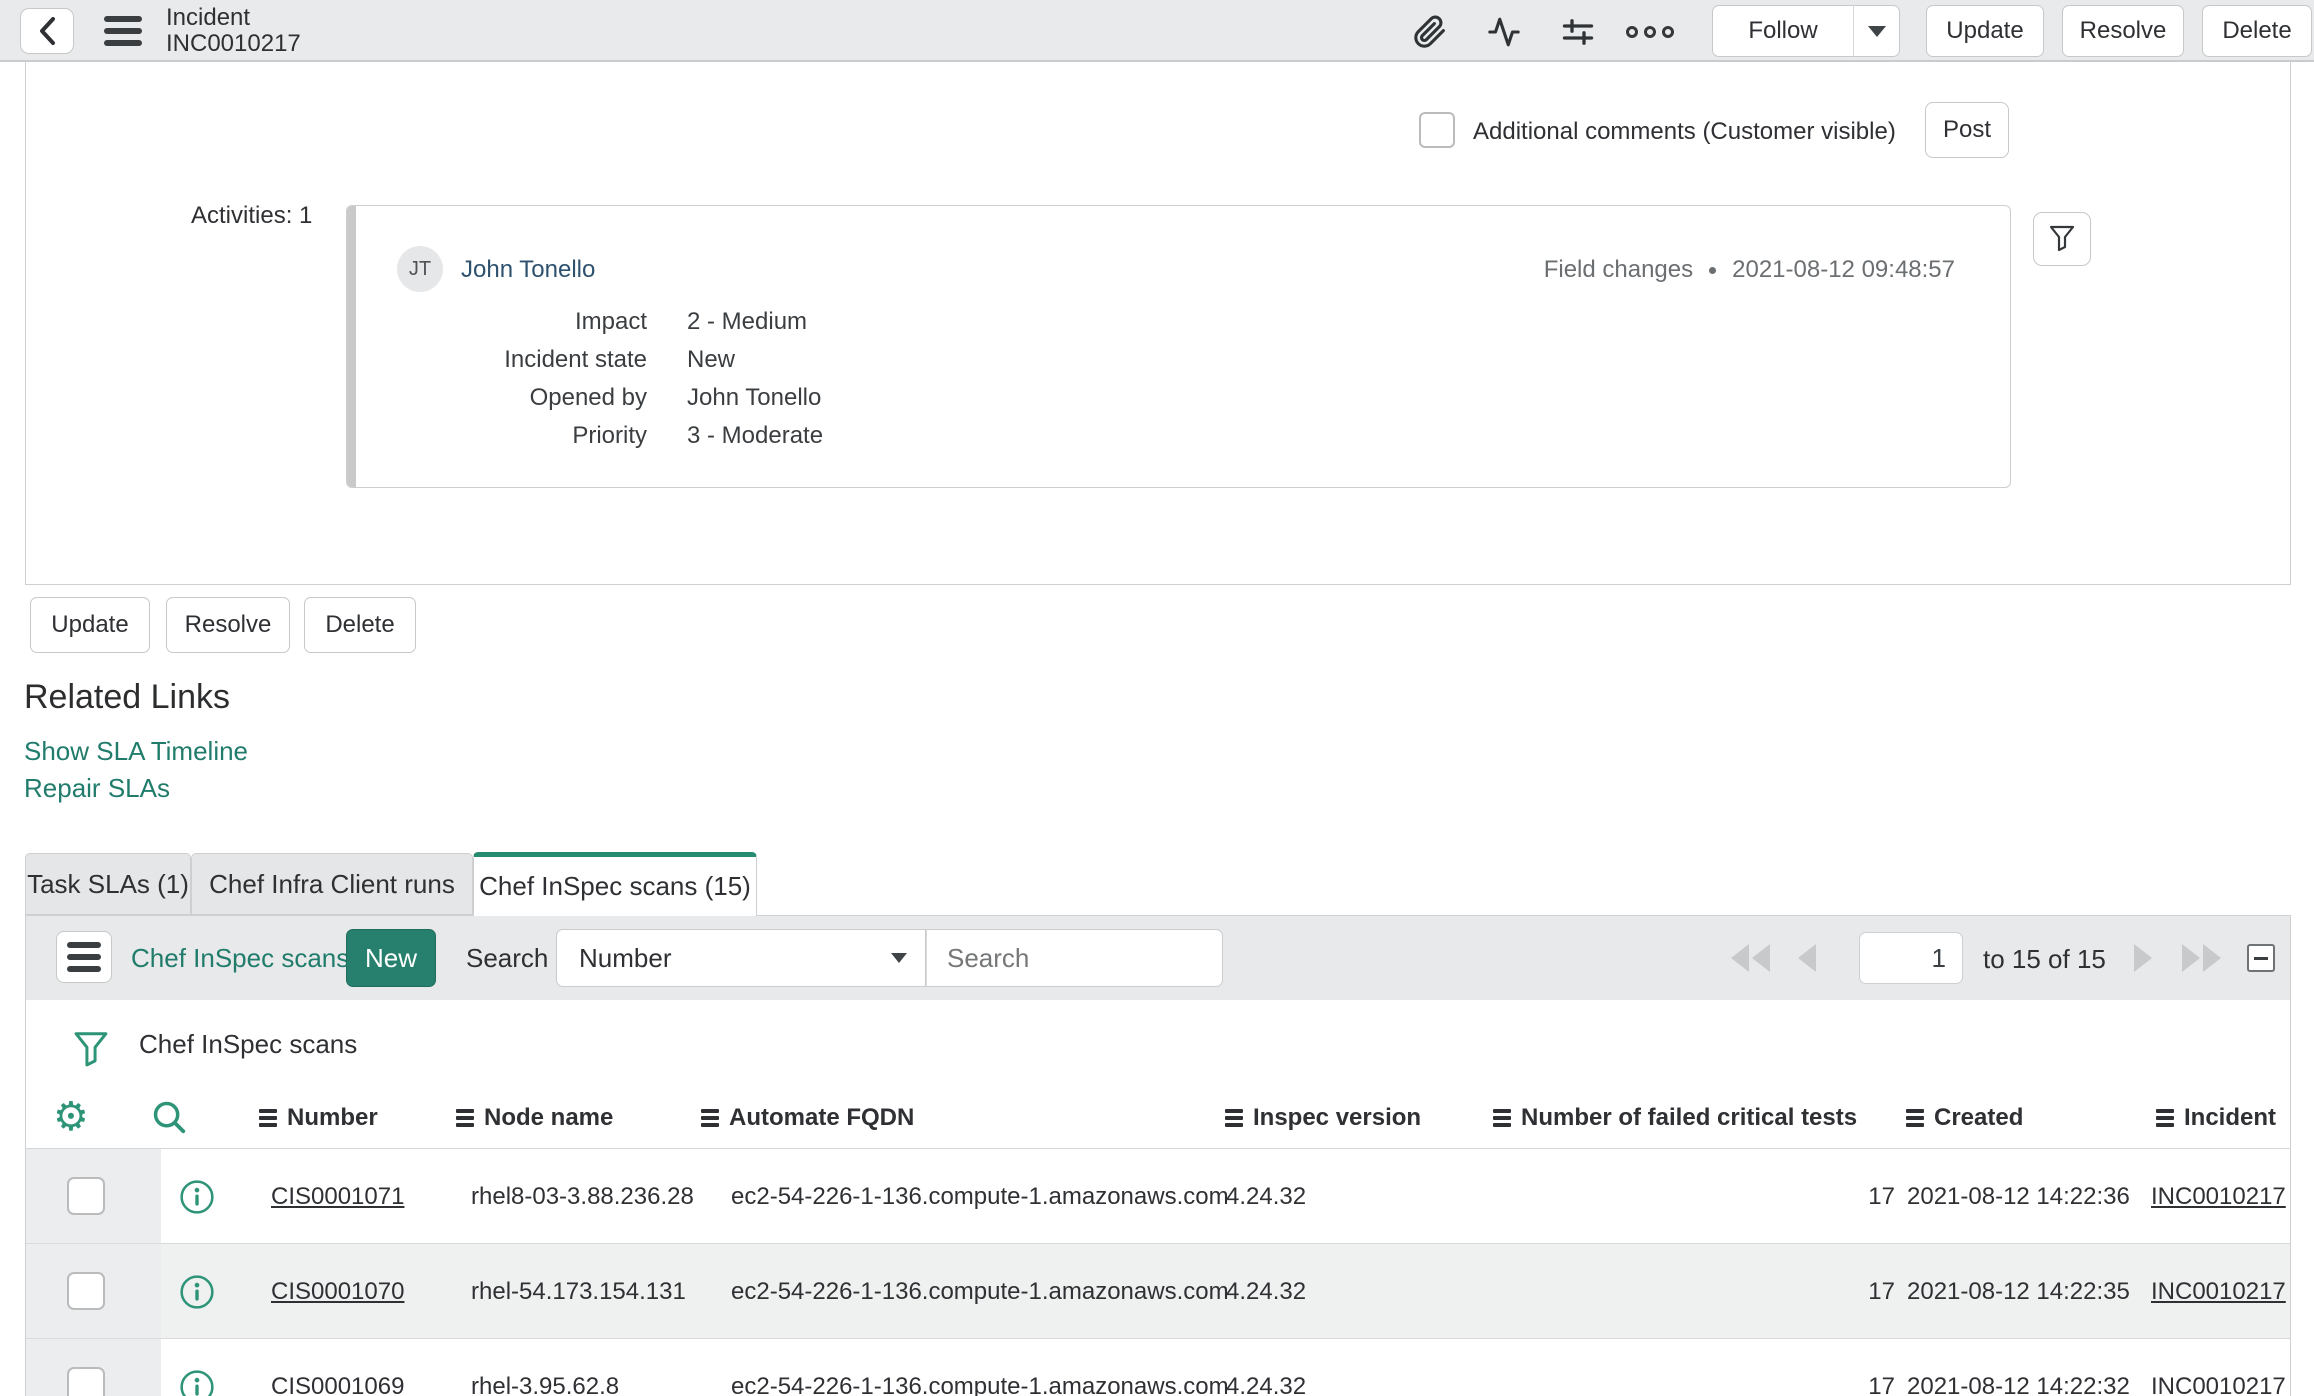  What do you see at coordinates (899, 958) in the screenshot?
I see `caret-down-icon` at bounding box center [899, 958].